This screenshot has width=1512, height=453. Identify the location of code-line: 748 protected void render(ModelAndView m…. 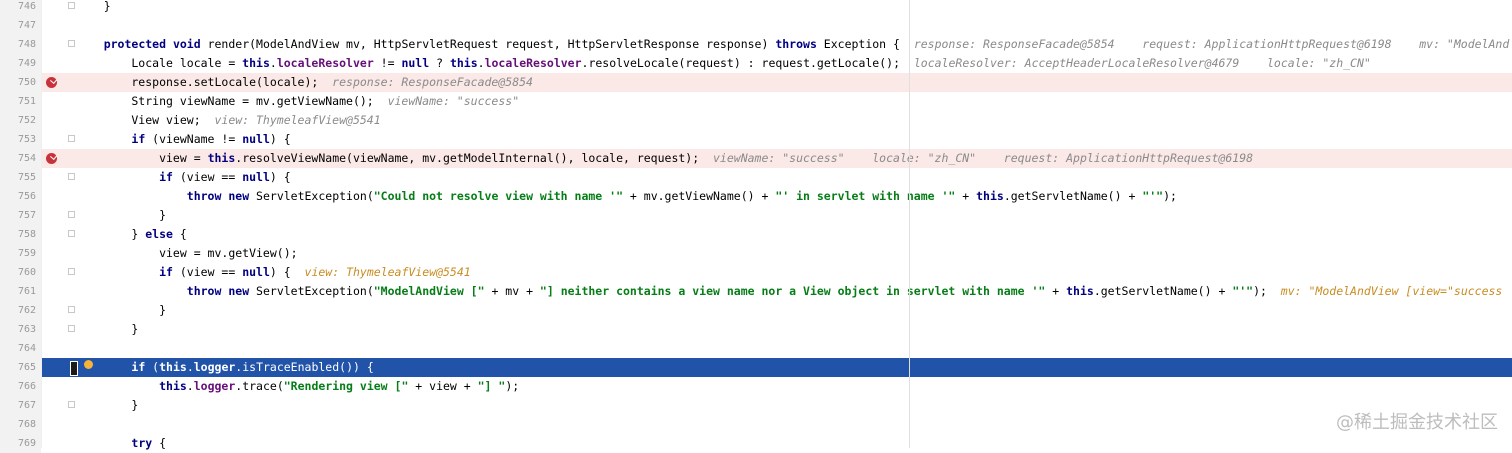
(756, 44).